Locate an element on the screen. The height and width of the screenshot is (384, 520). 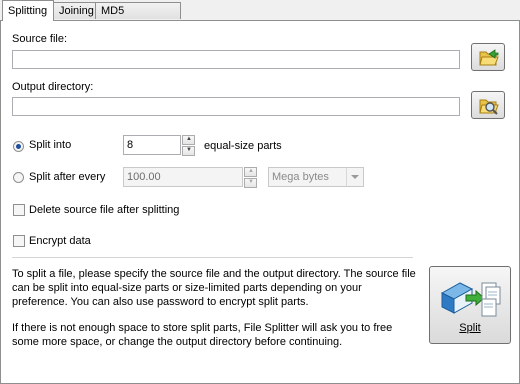
encrypt-data-checkbox is located at coordinates (19, 241).